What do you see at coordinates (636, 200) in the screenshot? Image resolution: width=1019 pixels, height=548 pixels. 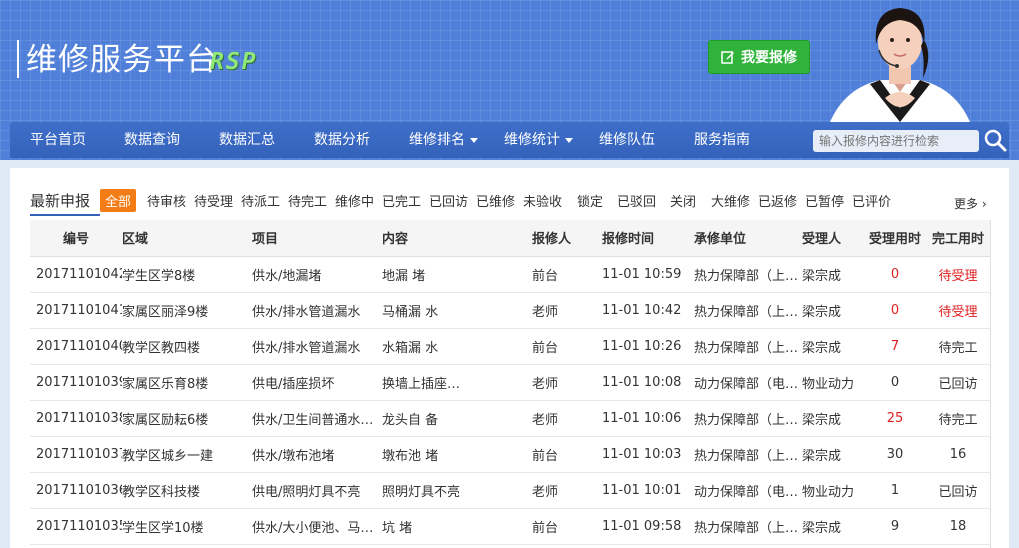 I see `filter-rejected: 已驳回` at bounding box center [636, 200].